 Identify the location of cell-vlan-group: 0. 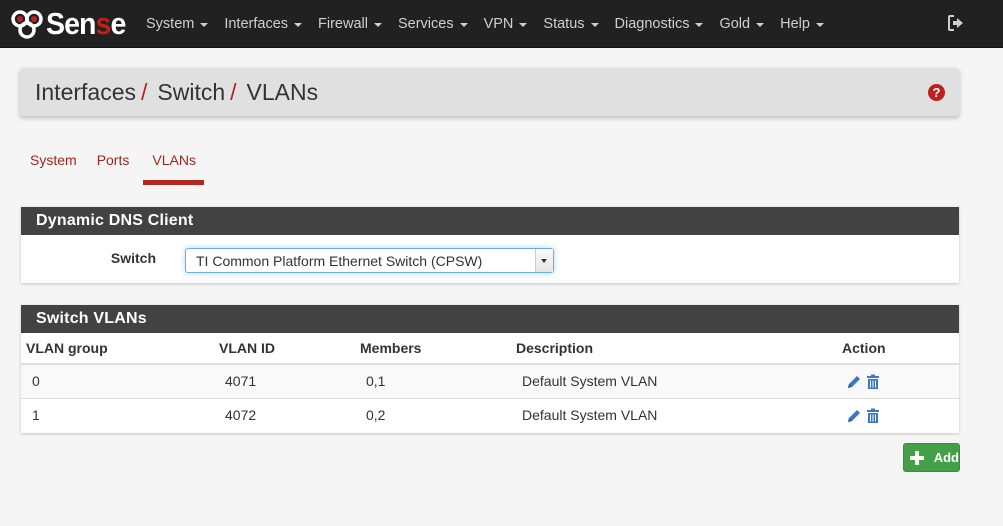
(117, 381).